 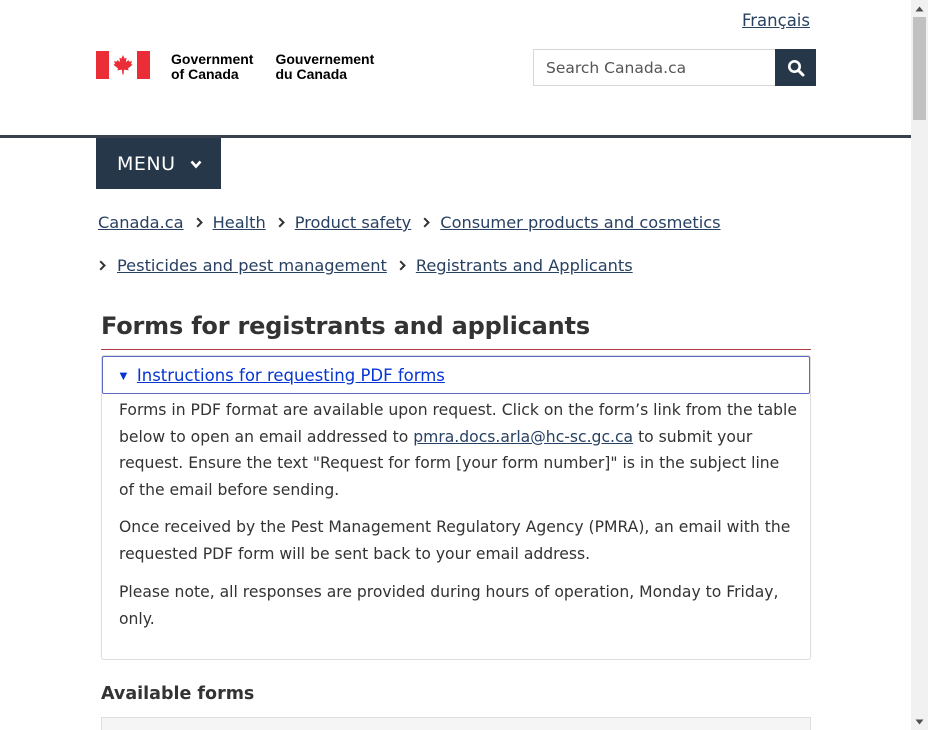 I want to click on canada-flag-logo, so click(x=123, y=65).